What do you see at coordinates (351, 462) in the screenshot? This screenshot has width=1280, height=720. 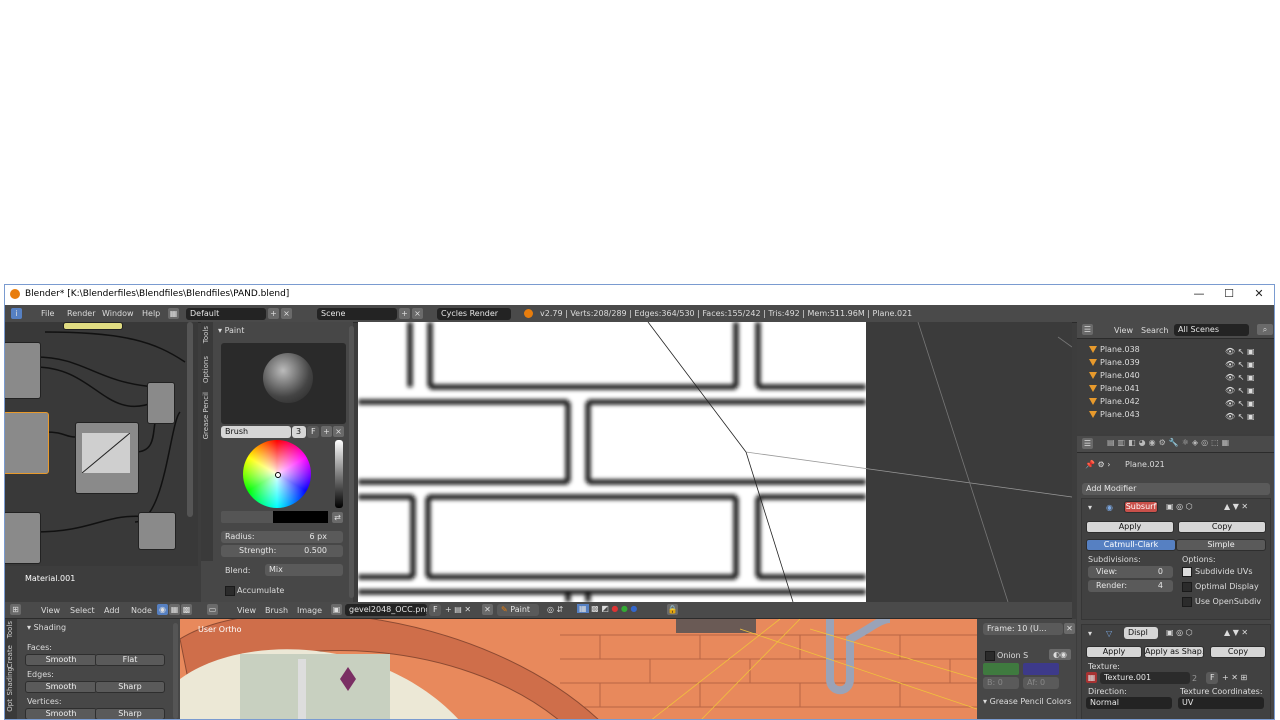 I see `tool-shelf-scrollbar` at bounding box center [351, 462].